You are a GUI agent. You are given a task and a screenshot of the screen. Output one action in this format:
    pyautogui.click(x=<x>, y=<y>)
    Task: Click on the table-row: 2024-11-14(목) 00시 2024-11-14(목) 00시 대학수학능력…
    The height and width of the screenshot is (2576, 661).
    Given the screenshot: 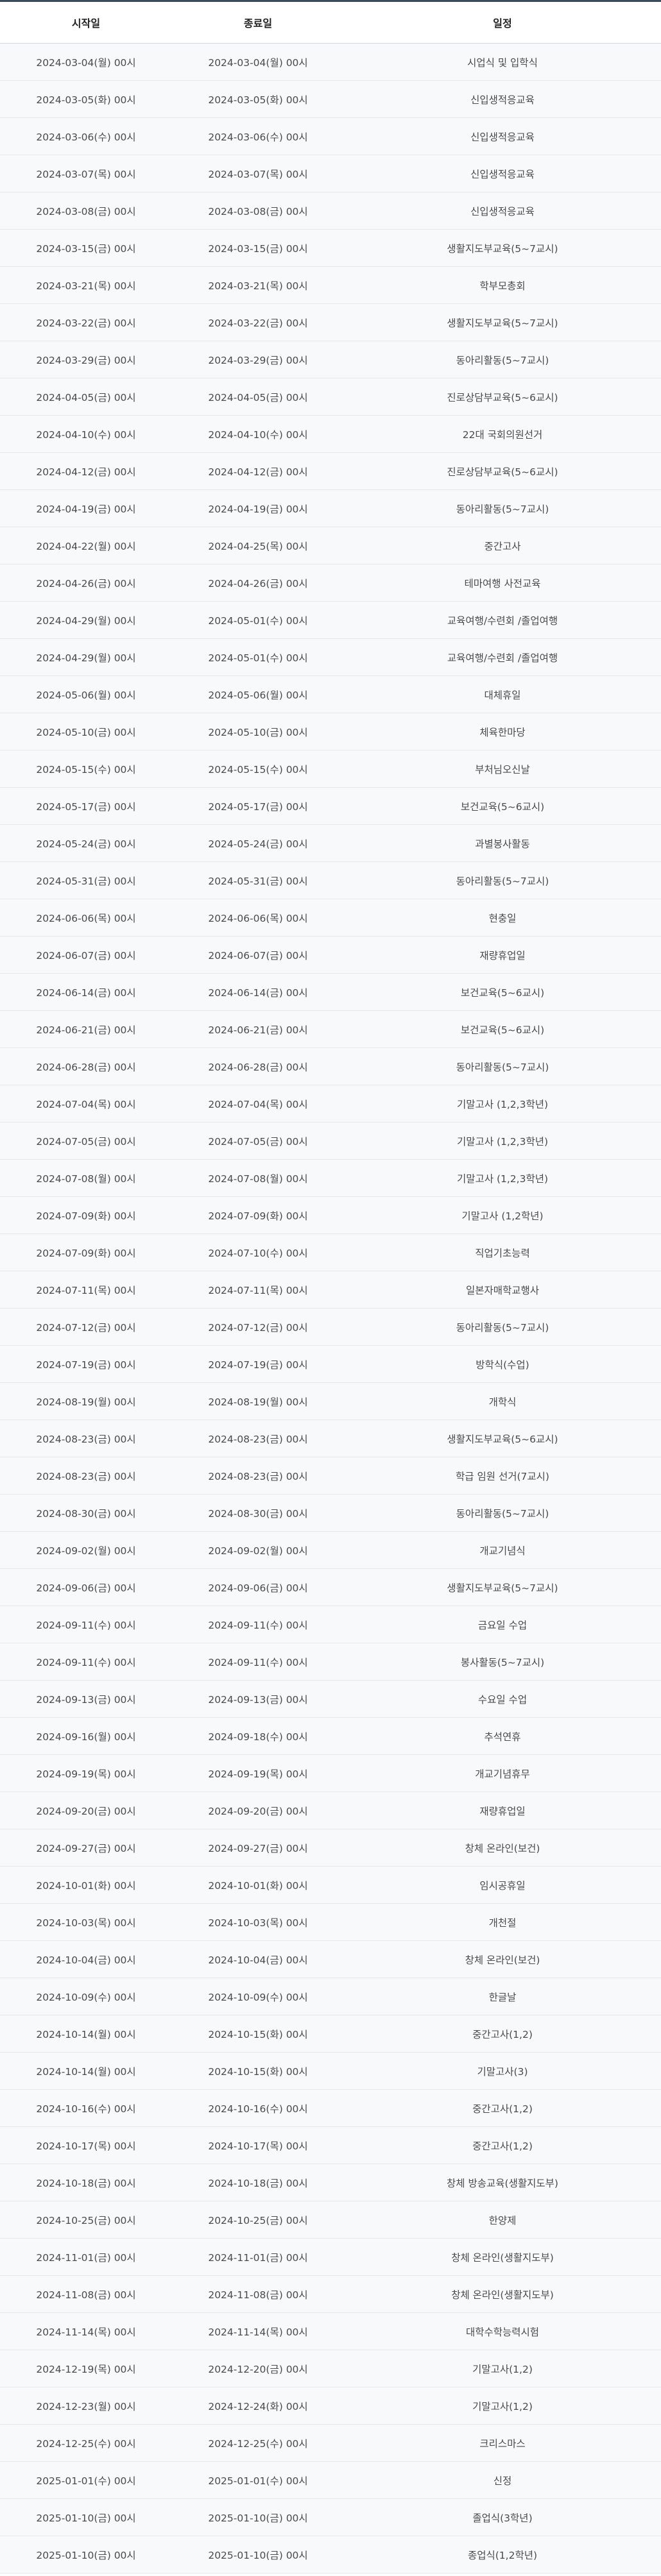 What is the action you would take?
    pyautogui.click(x=330, y=2331)
    